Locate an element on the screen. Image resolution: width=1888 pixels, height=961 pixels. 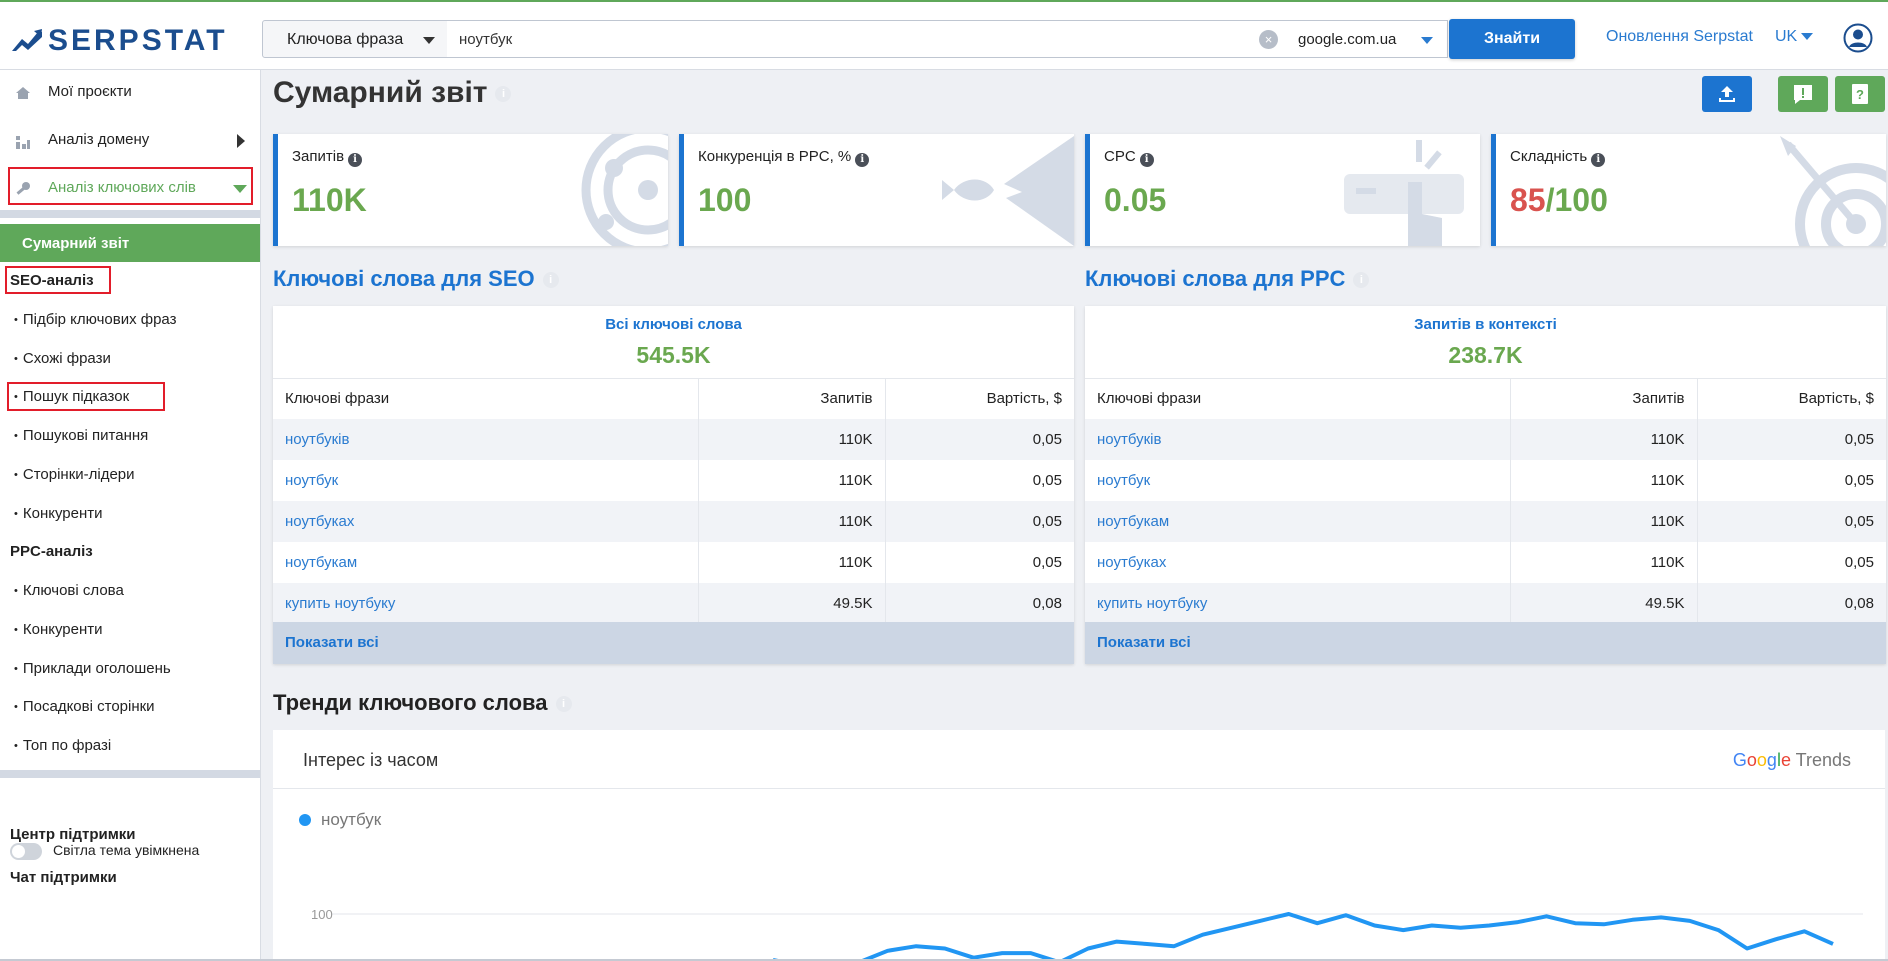
clear-icon: × is located at coordinates (1268, 39).